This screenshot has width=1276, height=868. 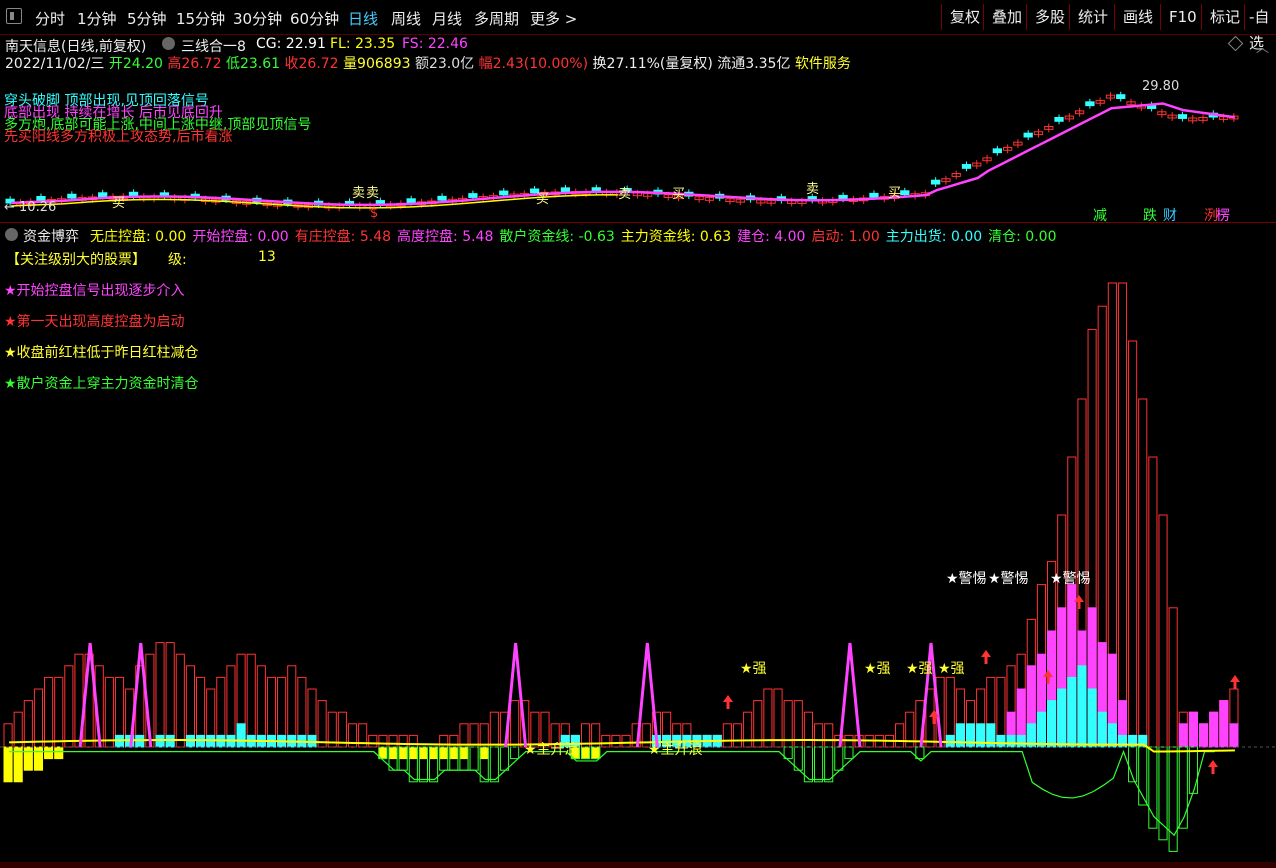 What do you see at coordinates (1137, 17) in the screenshot?
I see `draw-line-button: 画线` at bounding box center [1137, 17].